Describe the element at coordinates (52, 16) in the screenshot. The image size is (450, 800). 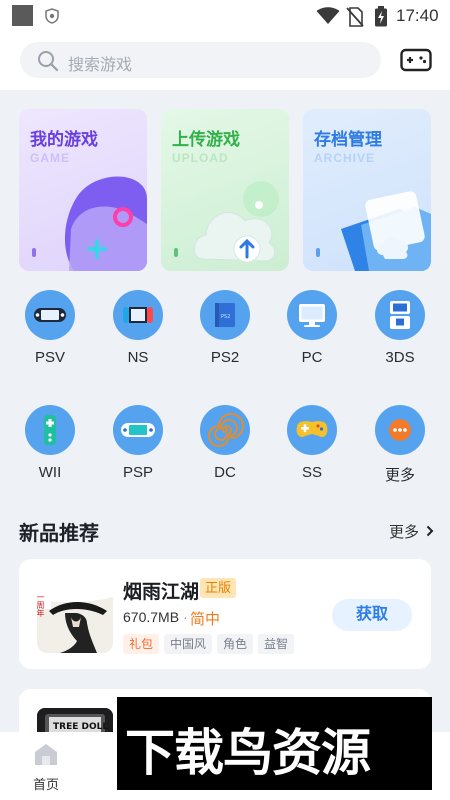
I see `shield-icon` at that location.